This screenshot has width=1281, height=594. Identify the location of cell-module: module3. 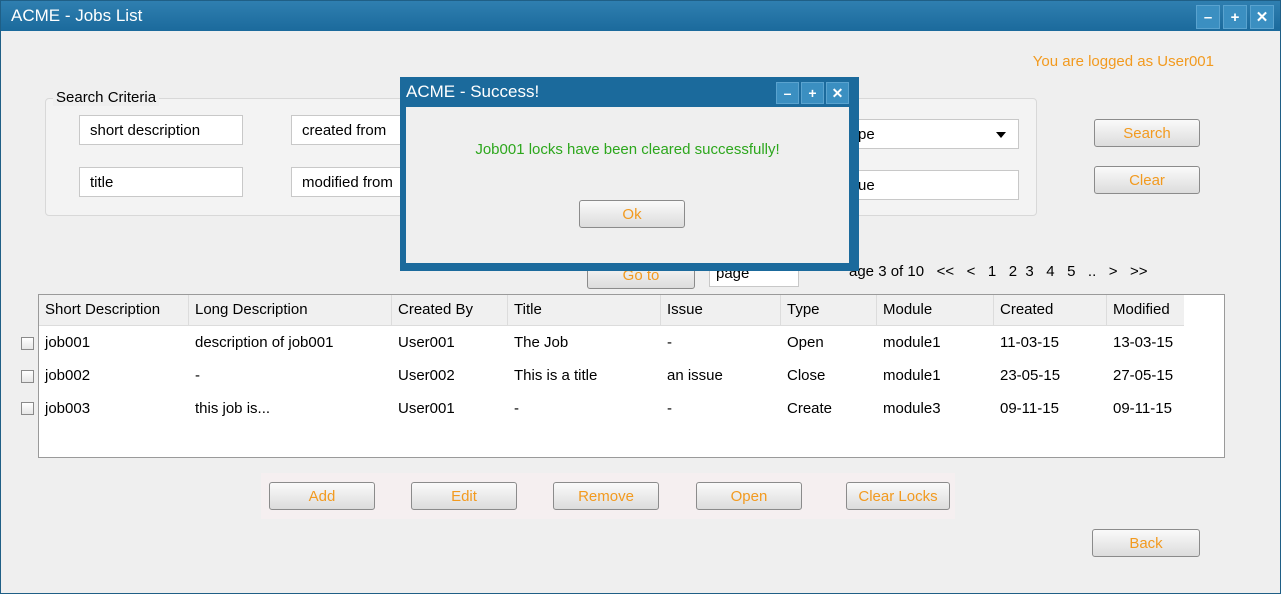
(912, 408).